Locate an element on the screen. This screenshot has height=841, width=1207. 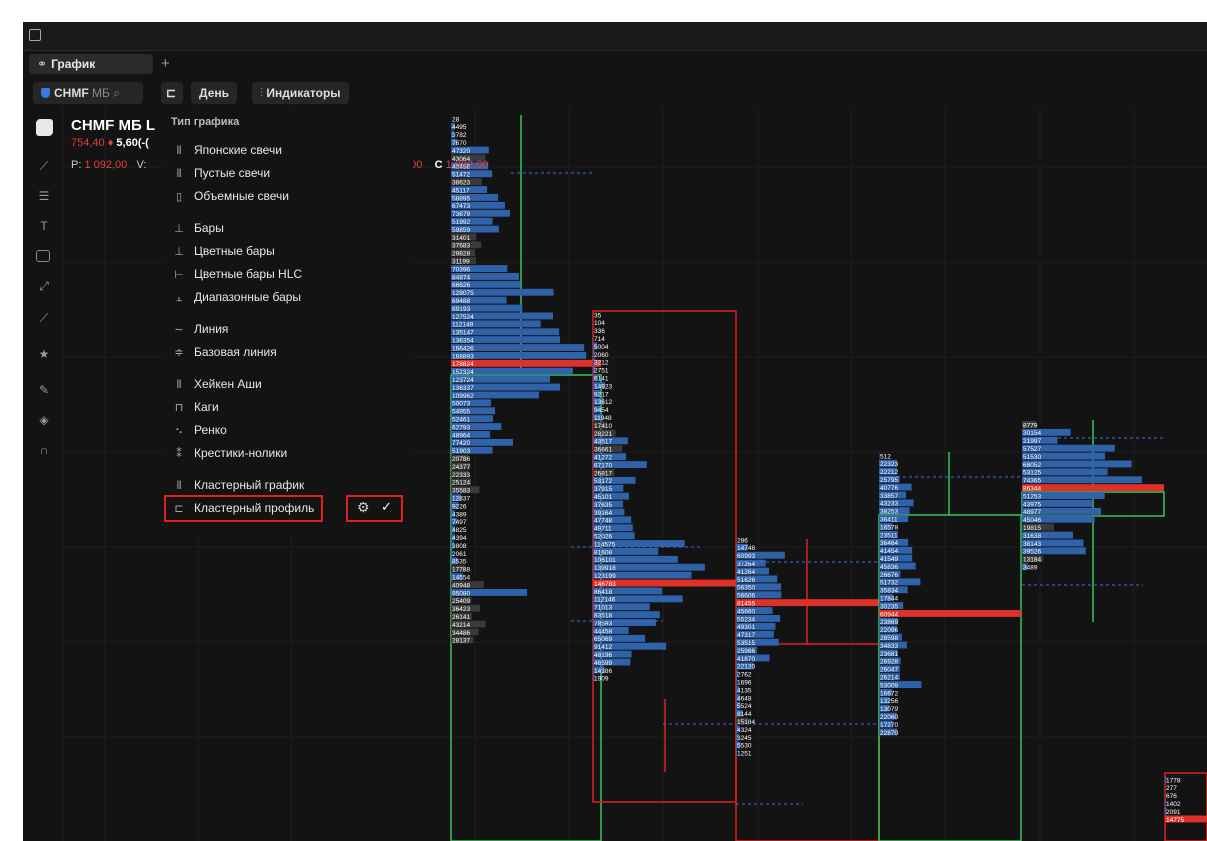
link-icon: ⚭ is located at coordinates (42, 64).